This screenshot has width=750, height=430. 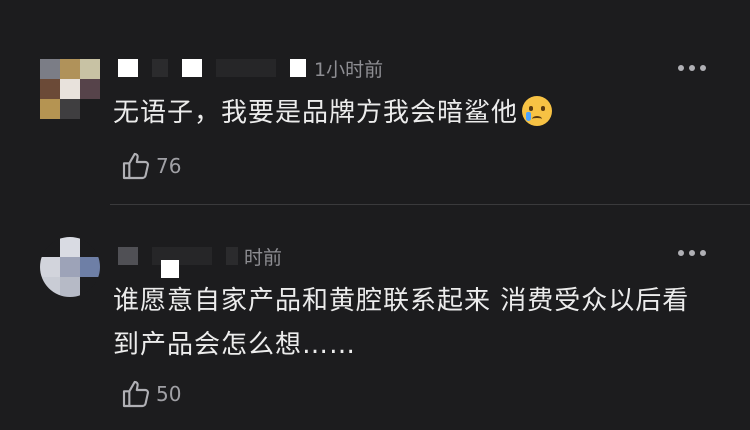 I want to click on like-button: 76, so click(x=150, y=166).